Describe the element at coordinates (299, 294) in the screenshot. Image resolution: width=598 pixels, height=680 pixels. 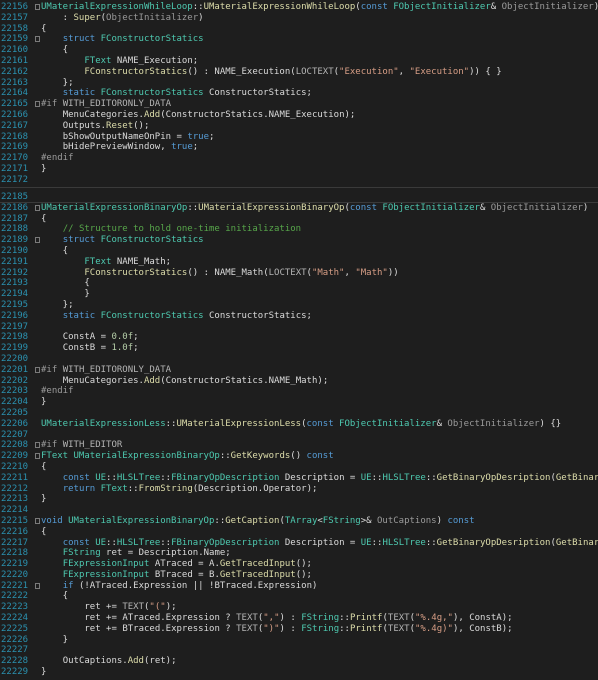
I see `code-line: 22194 }` at that location.